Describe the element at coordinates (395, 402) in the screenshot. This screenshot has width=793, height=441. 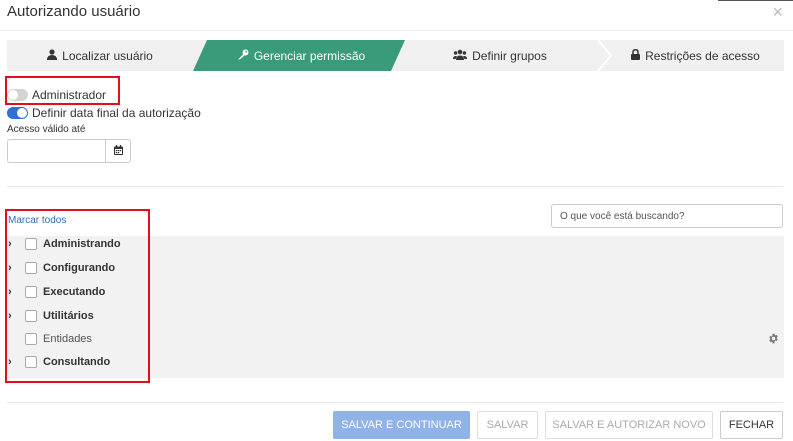
I see `footer-divider` at that location.